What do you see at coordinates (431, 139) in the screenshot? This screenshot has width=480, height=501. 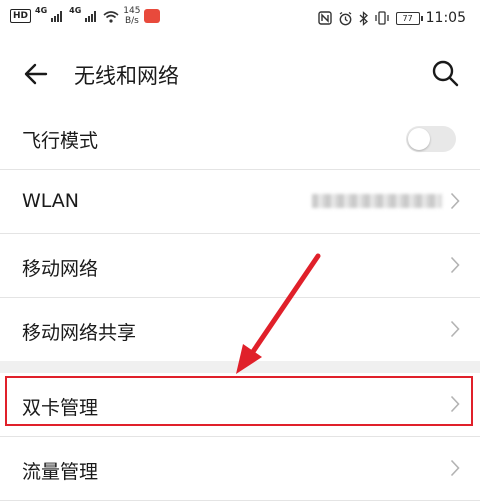 I see `airplane-mode-toggle` at bounding box center [431, 139].